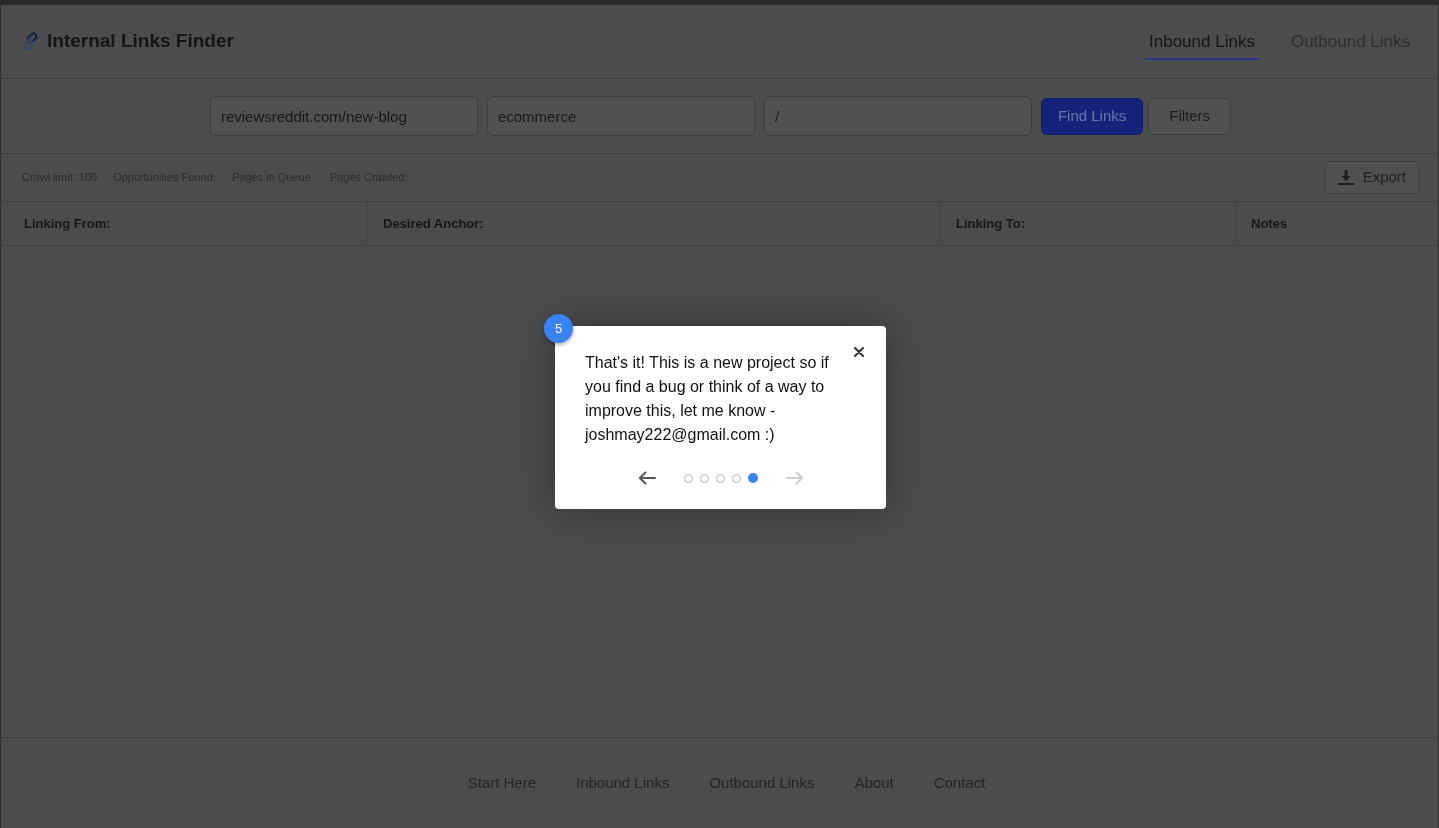 The image size is (1439, 828). What do you see at coordinates (897, 116) in the screenshot?
I see `input-field: /` at bounding box center [897, 116].